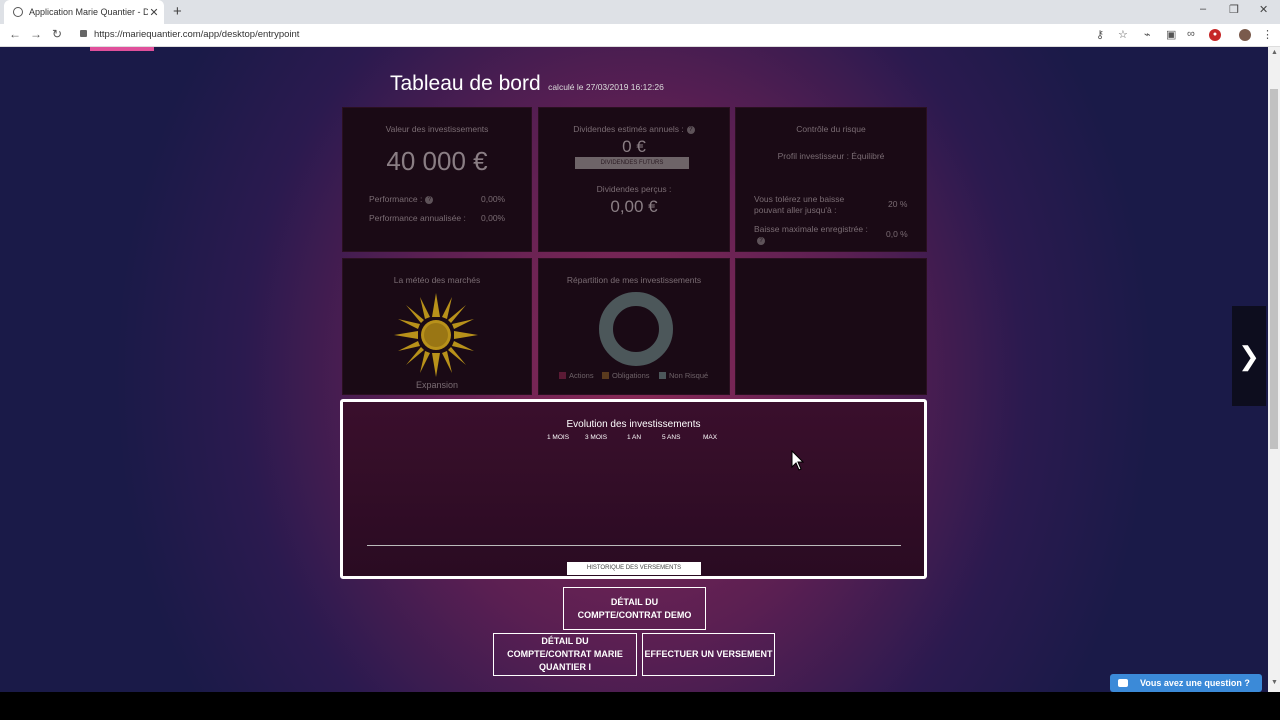 This screenshot has height=720, width=1280. Describe the element at coordinates (1171, 34) in the screenshot. I see `extension-icon: ▣` at that location.